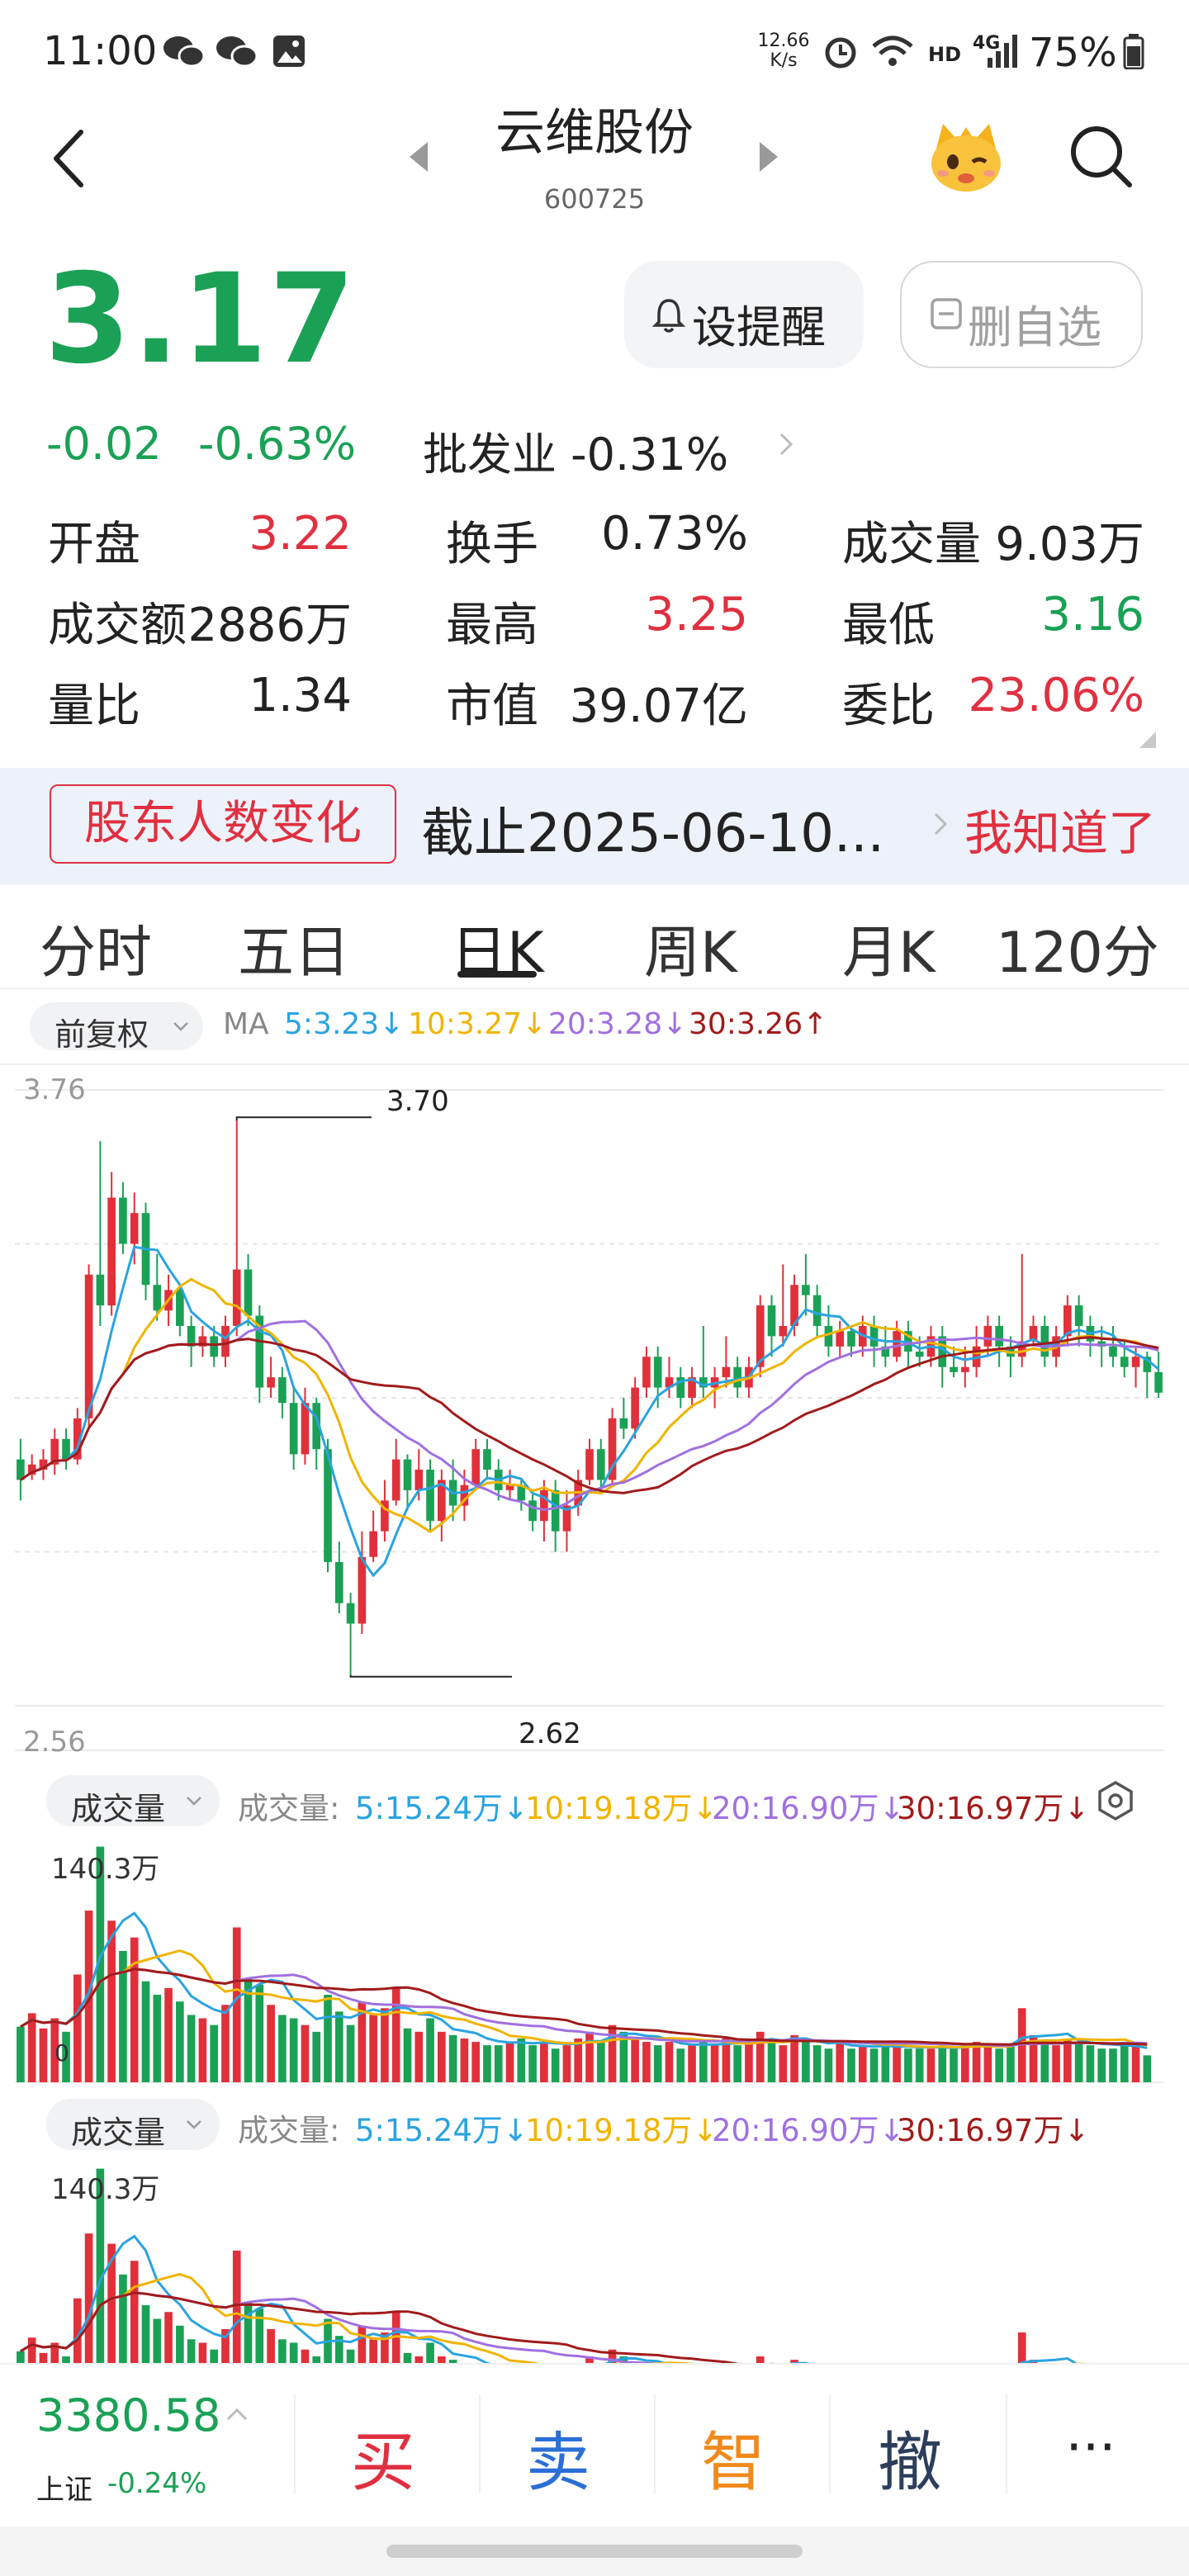 This screenshot has width=1189, height=2576. I want to click on tab-4: 月K, so click(889, 947).